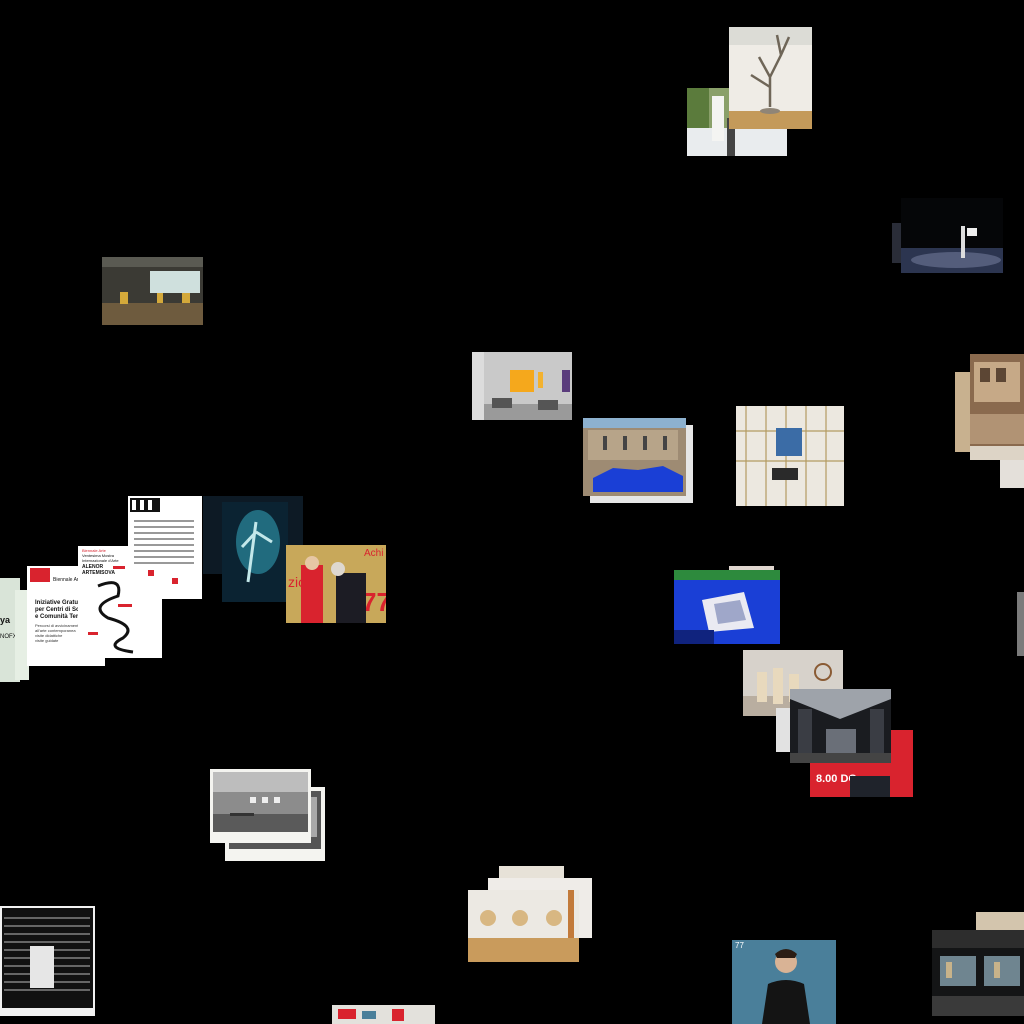  I want to click on photo-bottom-banner, so click(383, 1014).